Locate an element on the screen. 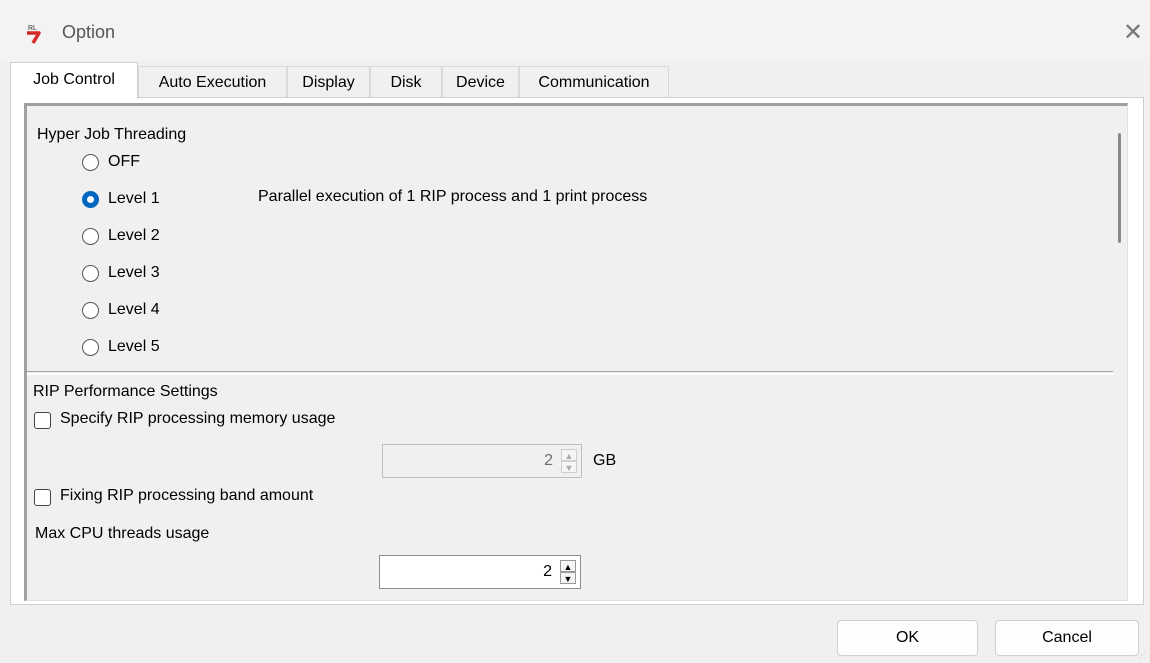 Image resolution: width=1150 pixels, height=663 pixels. title-bar: RL Option ✕ is located at coordinates (575, 31).